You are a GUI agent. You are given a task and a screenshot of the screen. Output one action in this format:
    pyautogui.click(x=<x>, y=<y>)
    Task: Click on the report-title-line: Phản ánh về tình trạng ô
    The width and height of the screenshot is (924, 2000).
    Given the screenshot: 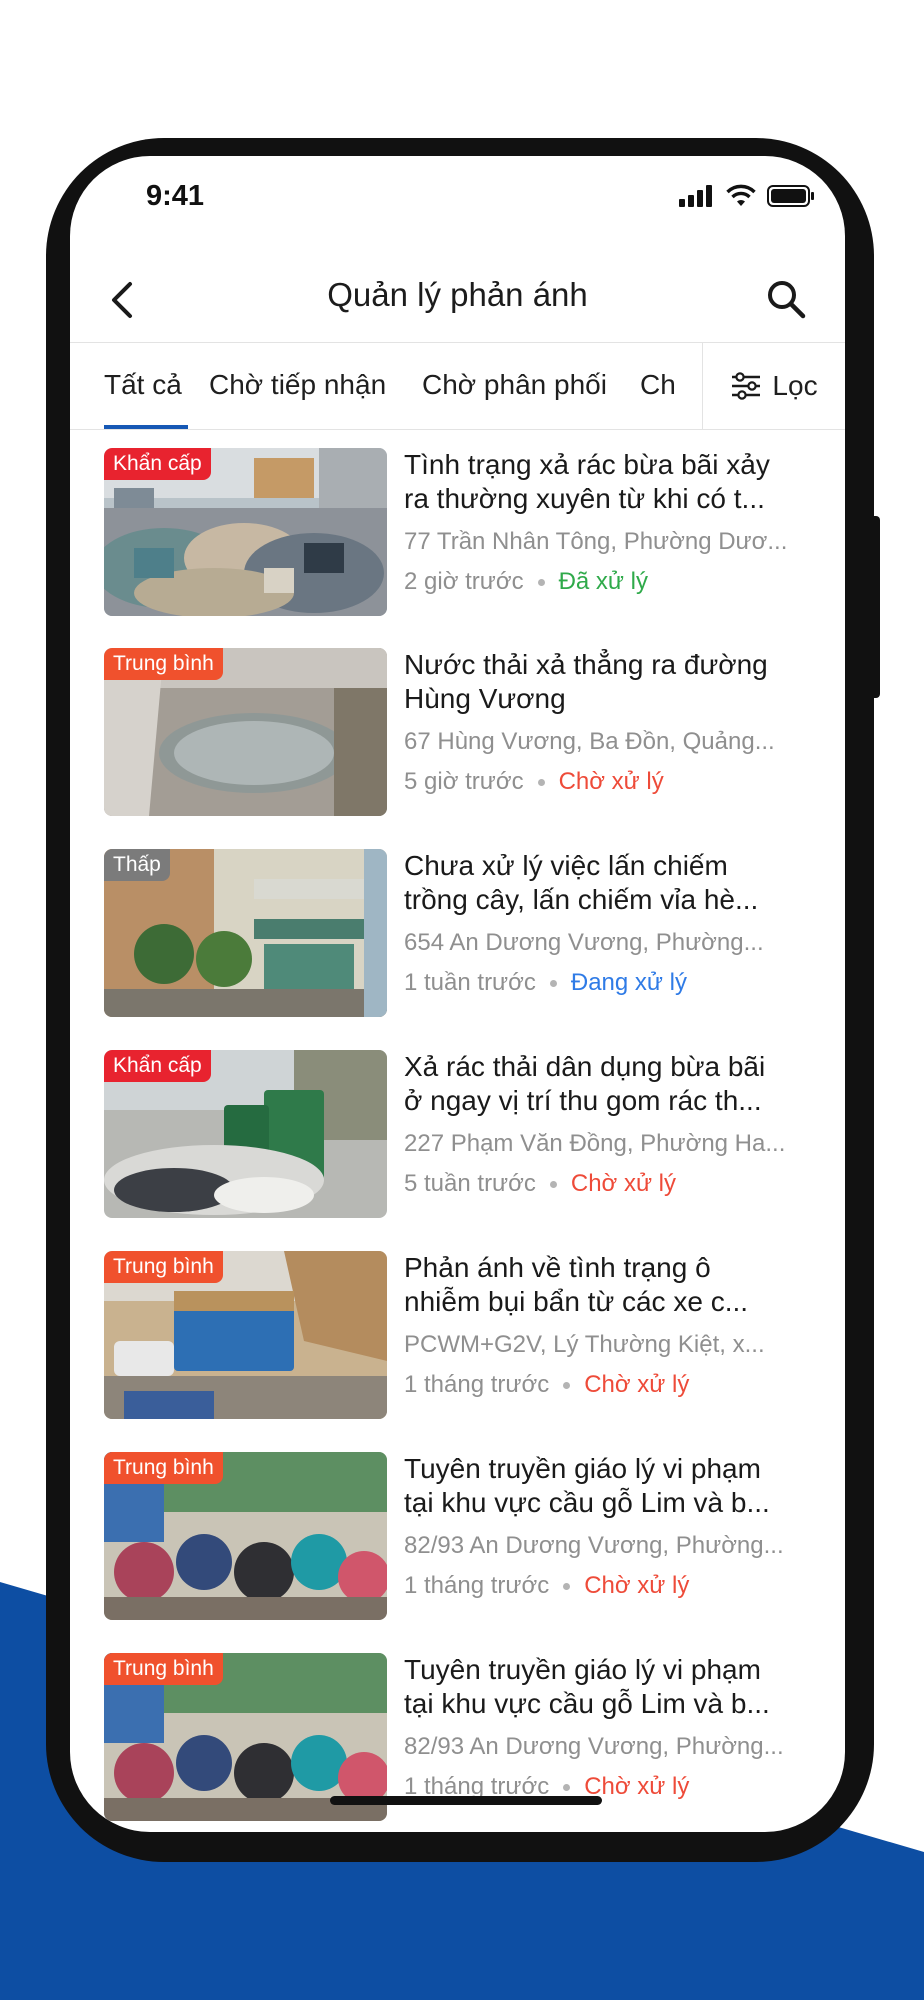 What is the action you would take?
    pyautogui.click(x=557, y=1267)
    